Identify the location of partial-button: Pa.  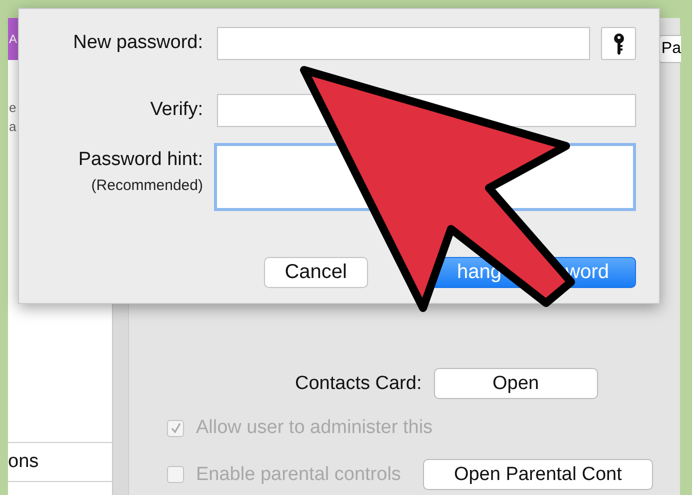
(669, 49).